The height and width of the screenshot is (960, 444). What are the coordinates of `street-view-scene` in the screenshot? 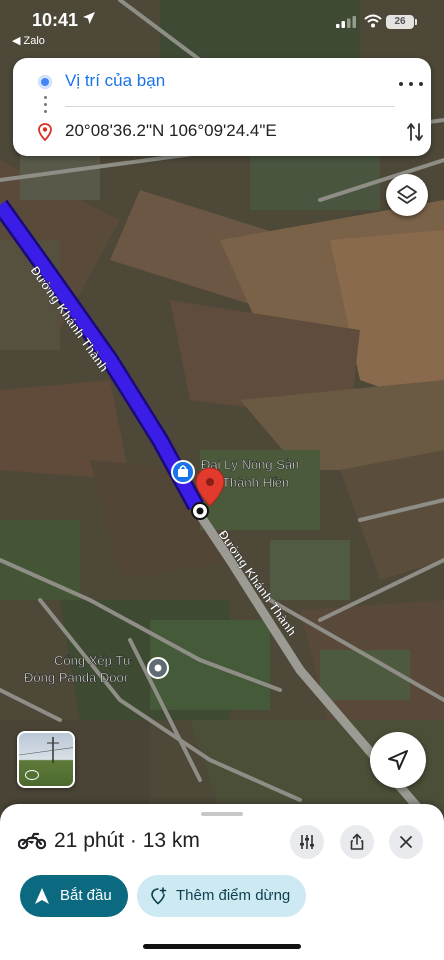 It's located at (46, 750).